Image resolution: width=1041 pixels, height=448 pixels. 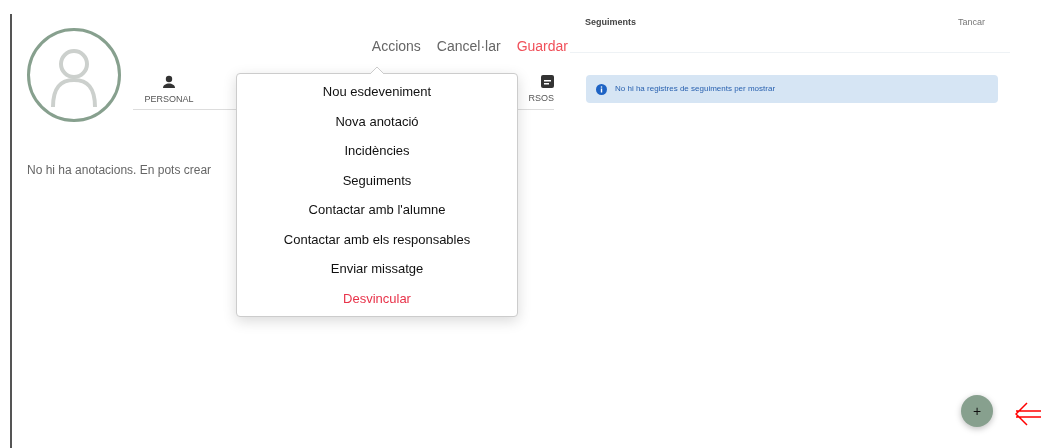 What do you see at coordinates (601, 89) in the screenshot?
I see `info-icon` at bounding box center [601, 89].